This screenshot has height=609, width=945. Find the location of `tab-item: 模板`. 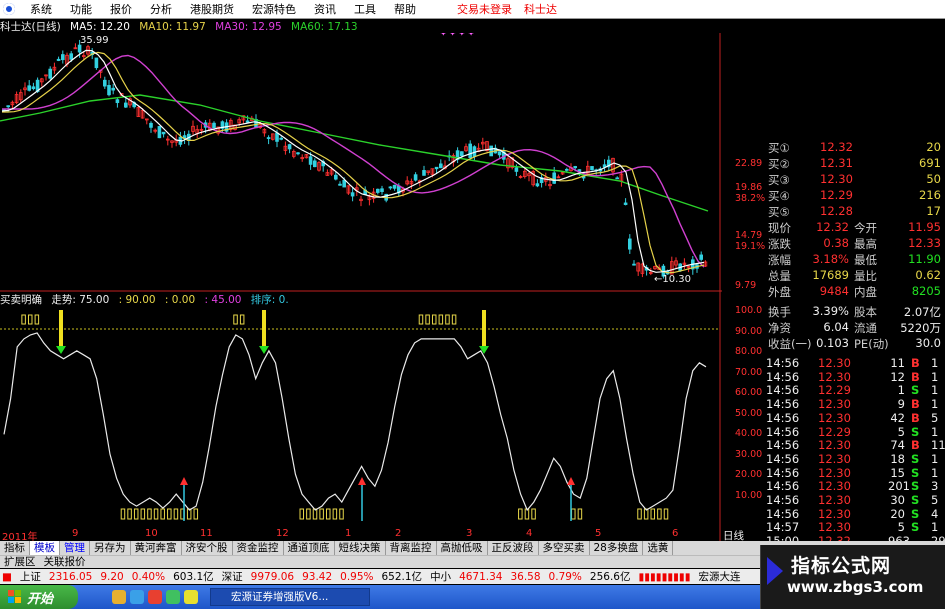

tab-item: 模板 is located at coordinates (45, 548).